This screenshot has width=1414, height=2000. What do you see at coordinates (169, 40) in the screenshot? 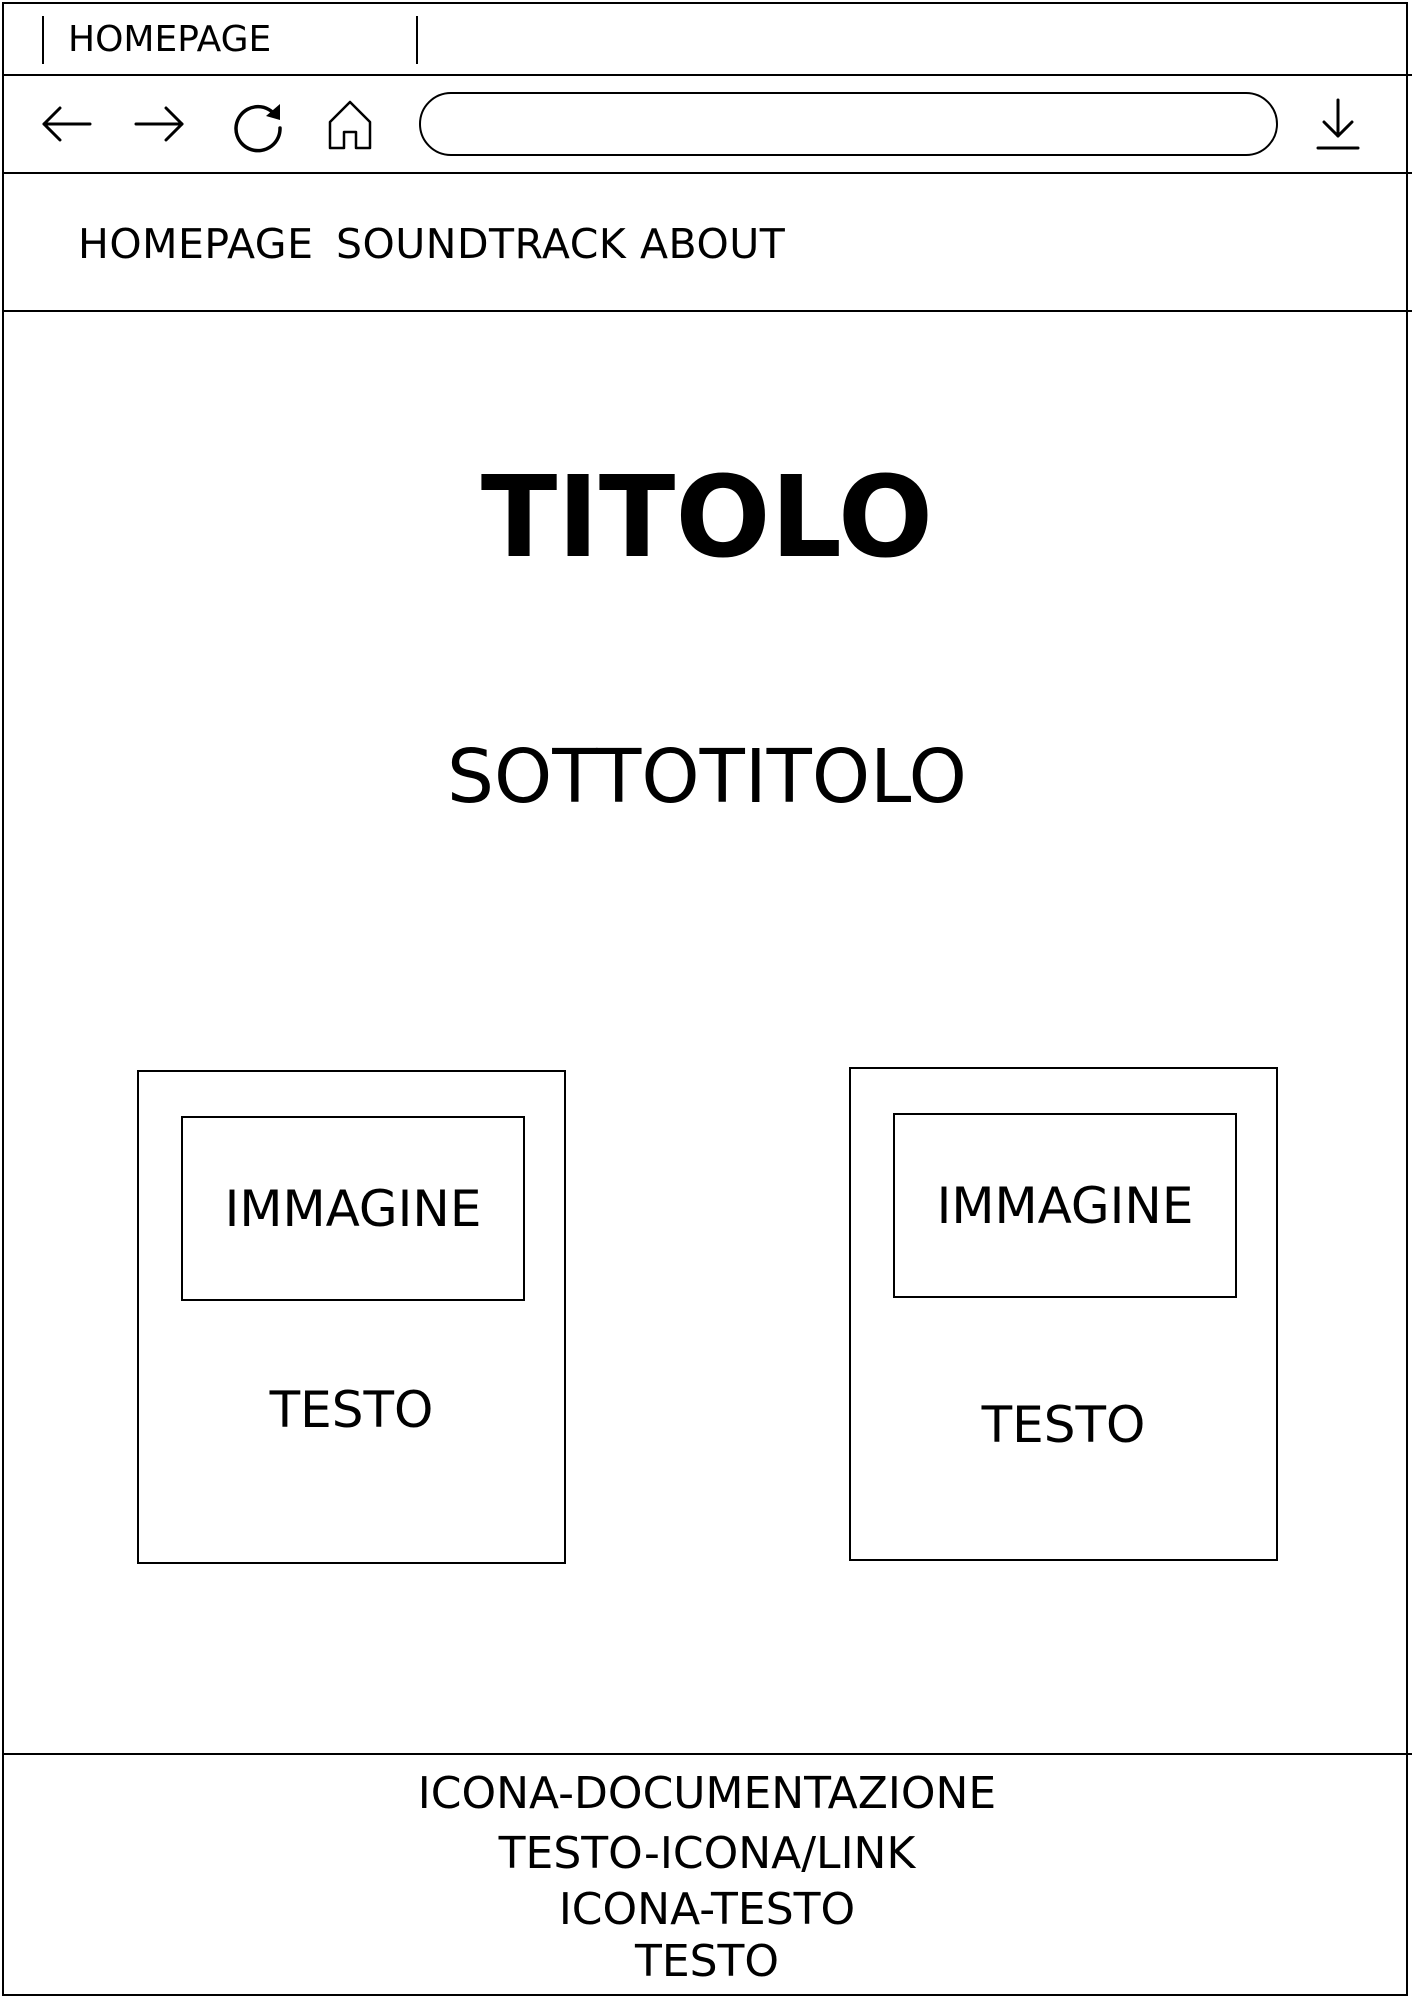
I see `browser-tab: HOMEPAGE` at bounding box center [169, 40].